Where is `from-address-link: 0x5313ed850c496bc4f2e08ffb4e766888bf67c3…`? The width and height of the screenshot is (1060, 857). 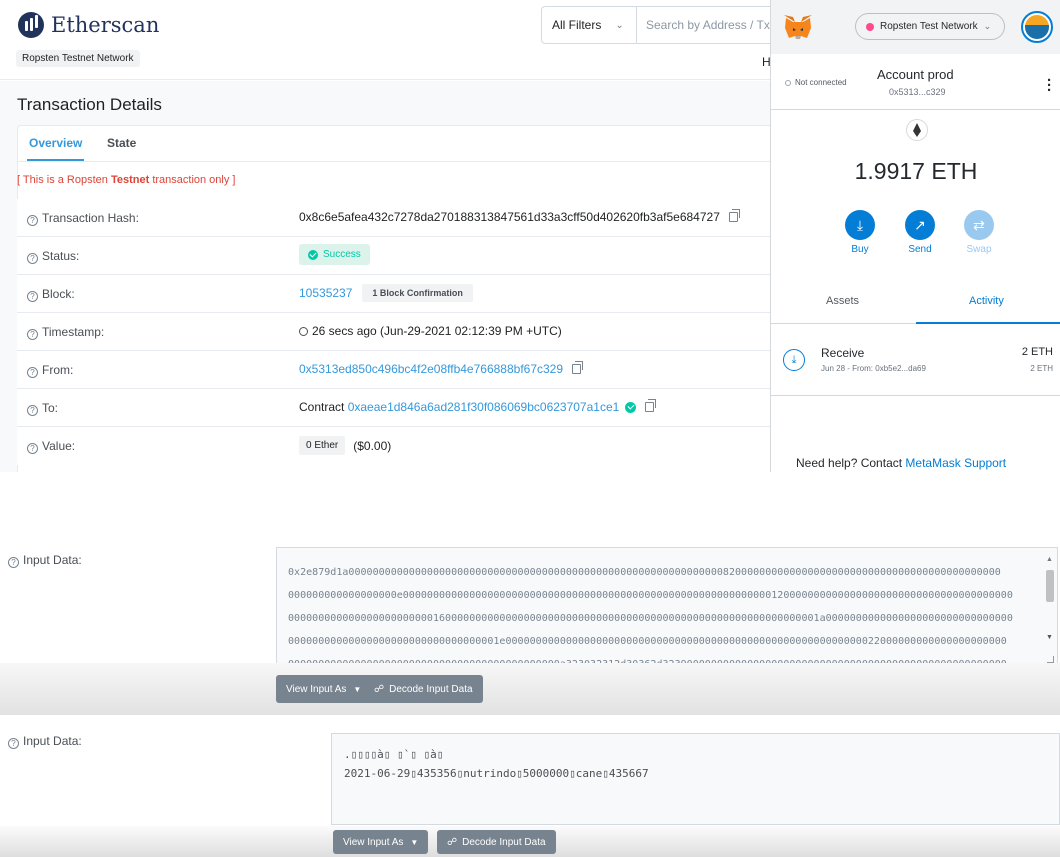 from-address-link: 0x5313ed850c496bc4f2e08ffb4e766888bf67c3… is located at coordinates (431, 369).